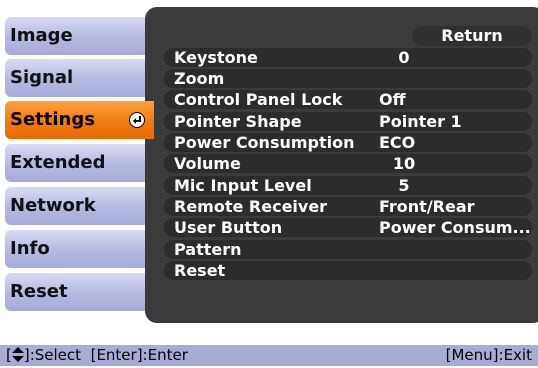  I want to click on tab-network: Network, so click(78, 206).